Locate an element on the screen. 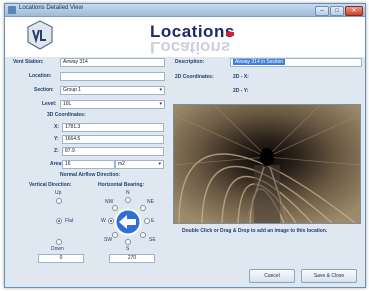 This screenshot has width=369, height=291. company-logo-icon is located at coordinates (40, 35).